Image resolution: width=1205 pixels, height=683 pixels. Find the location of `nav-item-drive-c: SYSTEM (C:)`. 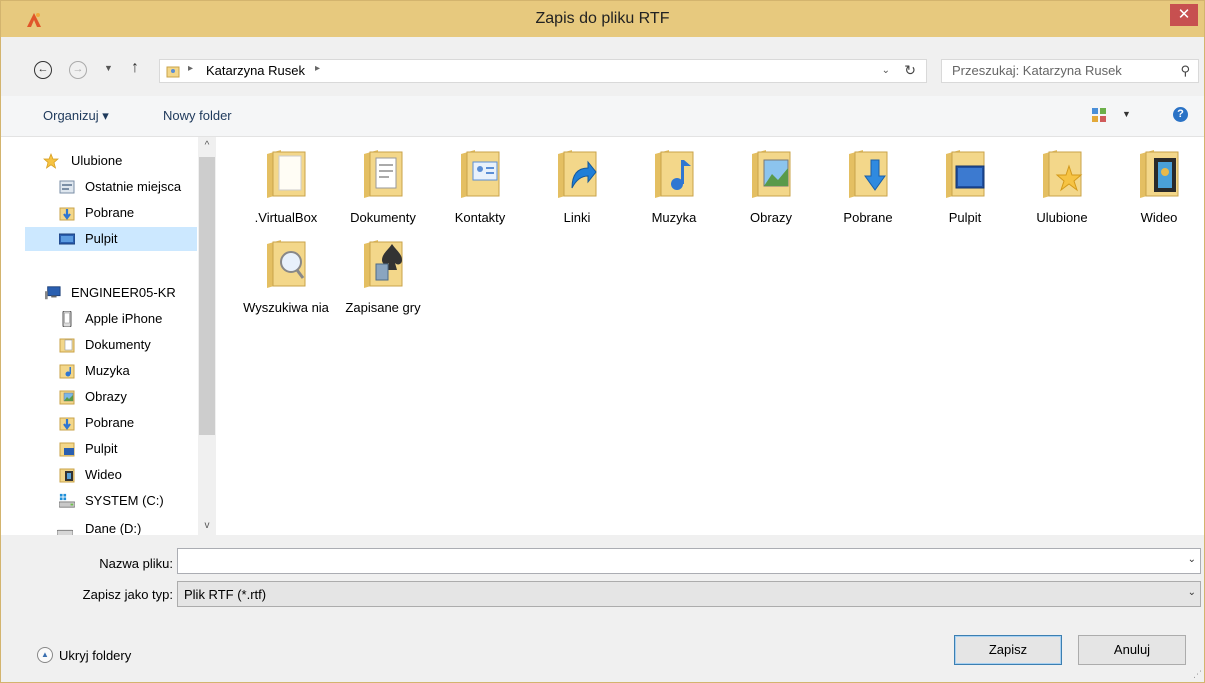

nav-item-drive-c: SYSTEM (C:) is located at coordinates (99, 501).